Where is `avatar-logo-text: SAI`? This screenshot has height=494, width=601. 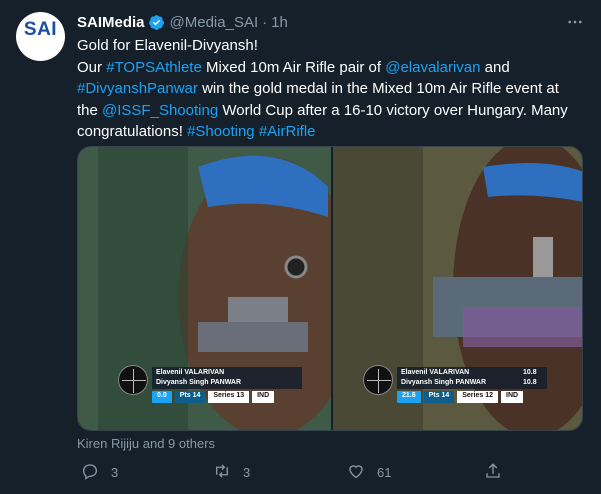
avatar-logo-text: SAI is located at coordinates (40, 29).